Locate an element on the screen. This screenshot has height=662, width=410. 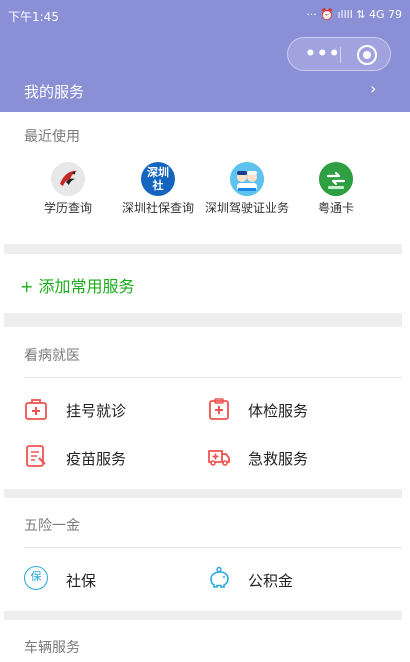
social-security-icon-text: 保 is located at coordinates (36, 576).